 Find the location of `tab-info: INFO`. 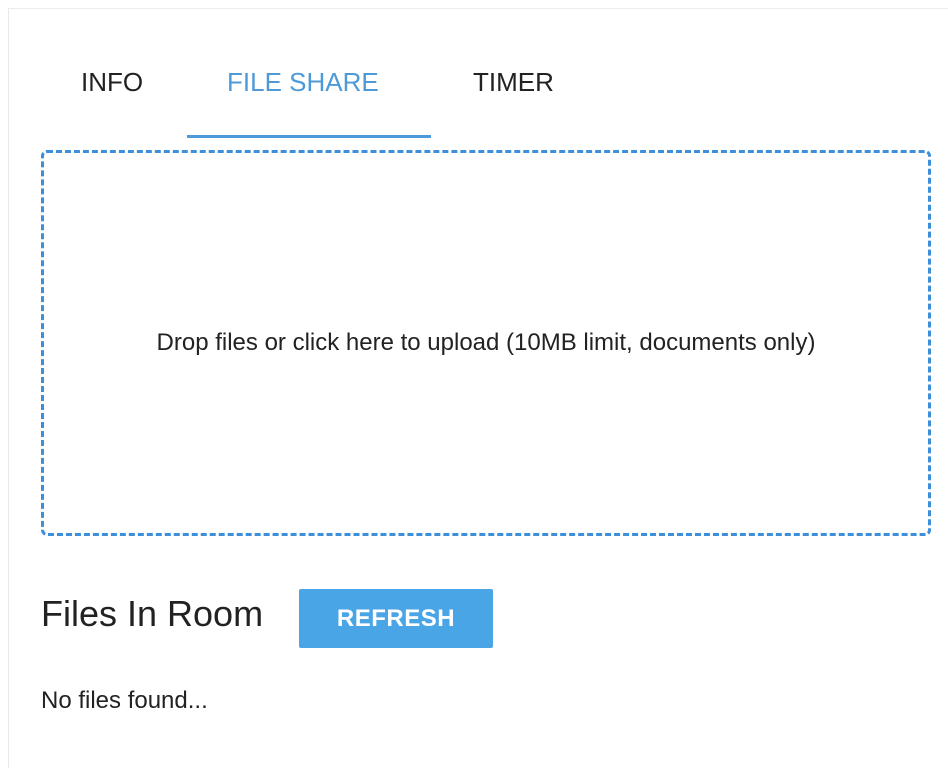

tab-info: INFO is located at coordinates (112, 82).